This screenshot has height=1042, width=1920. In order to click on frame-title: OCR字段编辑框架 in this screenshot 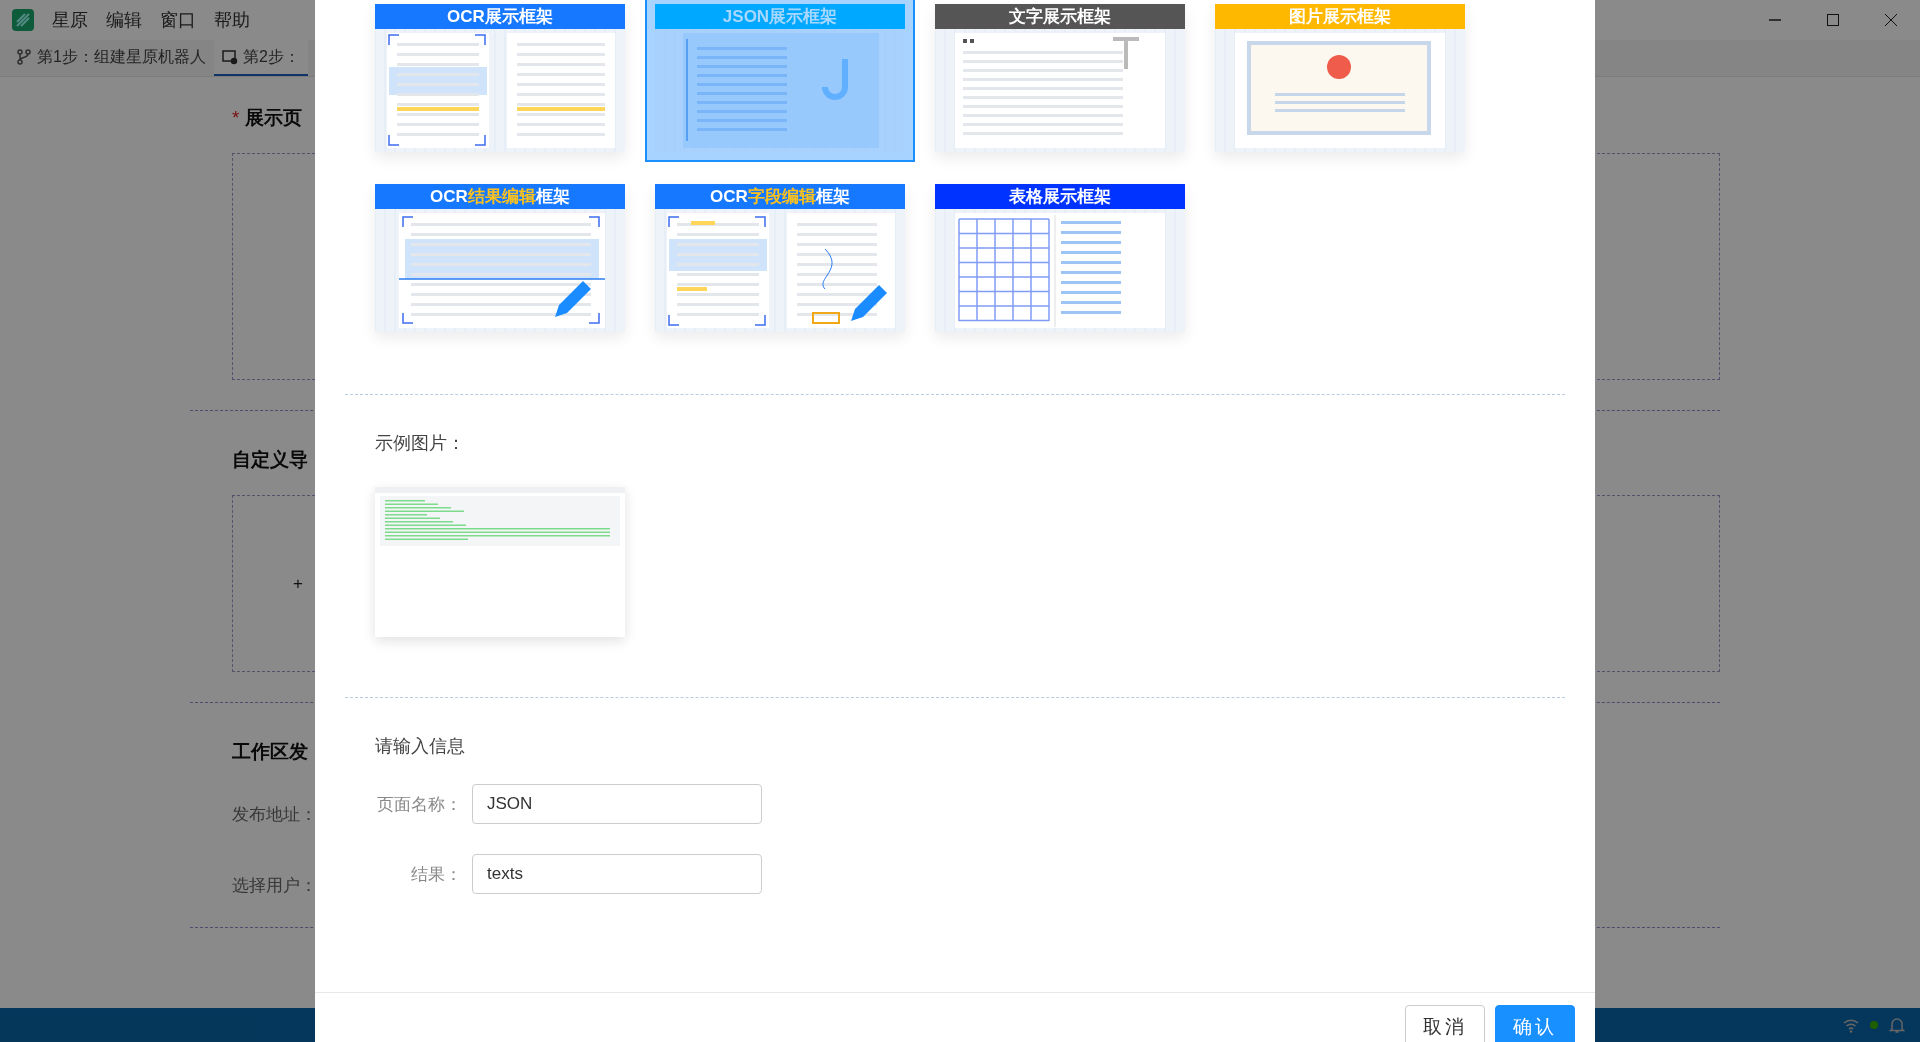, I will do `click(780, 196)`.